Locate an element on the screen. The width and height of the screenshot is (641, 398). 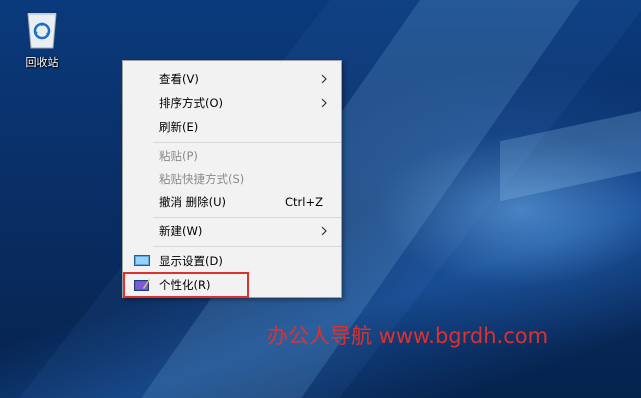
menu-item-label: 显示设置(D) is located at coordinates (191, 261).